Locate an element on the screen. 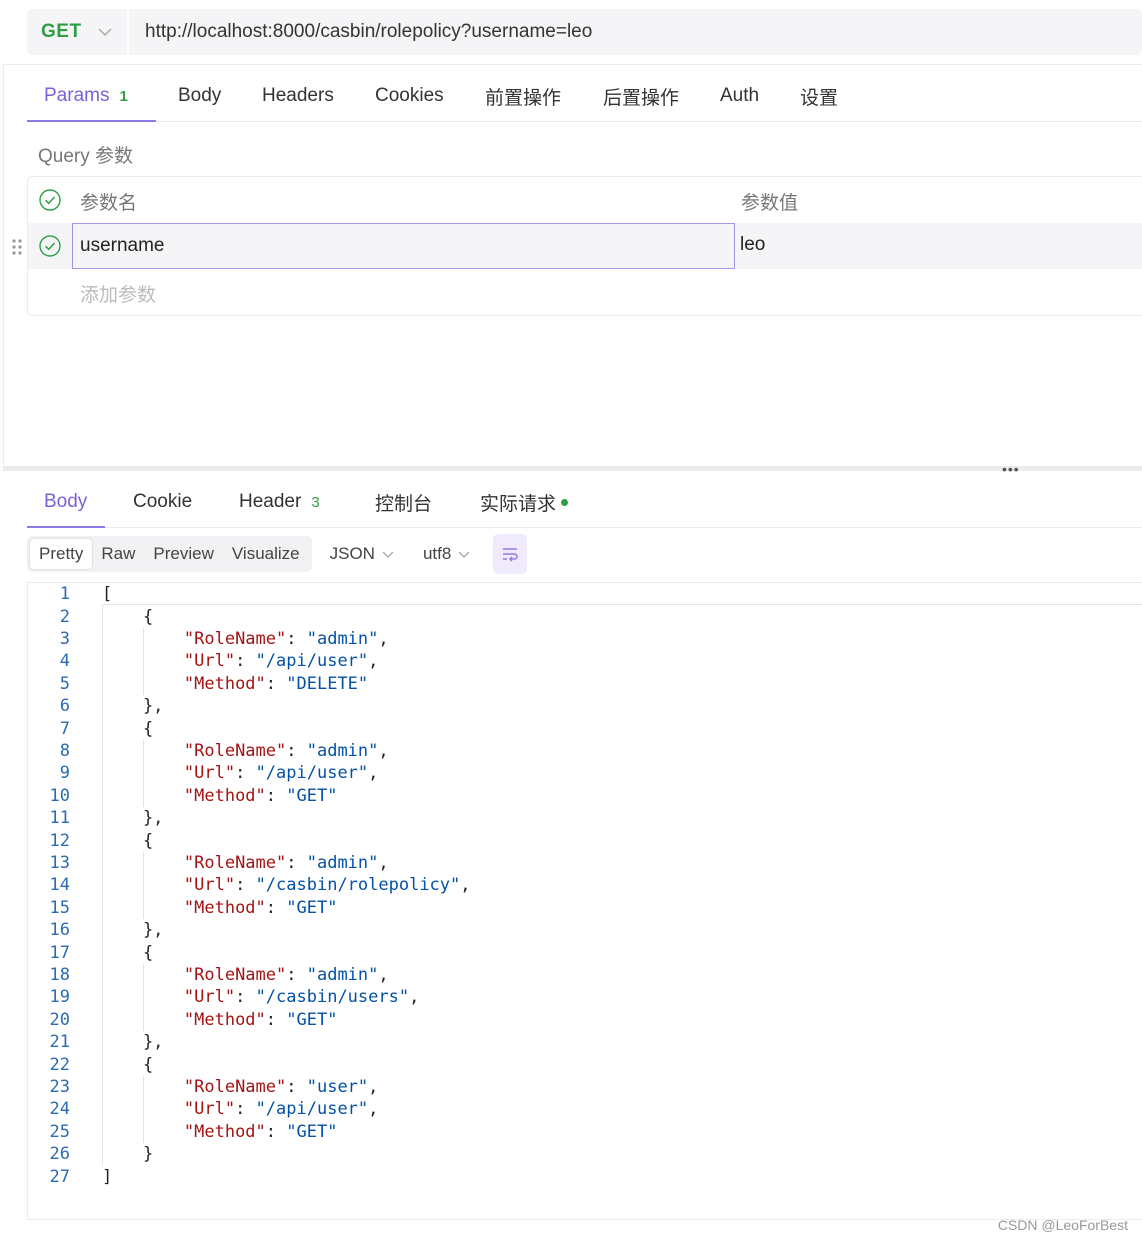 This screenshot has width=1142, height=1242. code-line: 18 "RoleName": "admin", is located at coordinates (585, 975).